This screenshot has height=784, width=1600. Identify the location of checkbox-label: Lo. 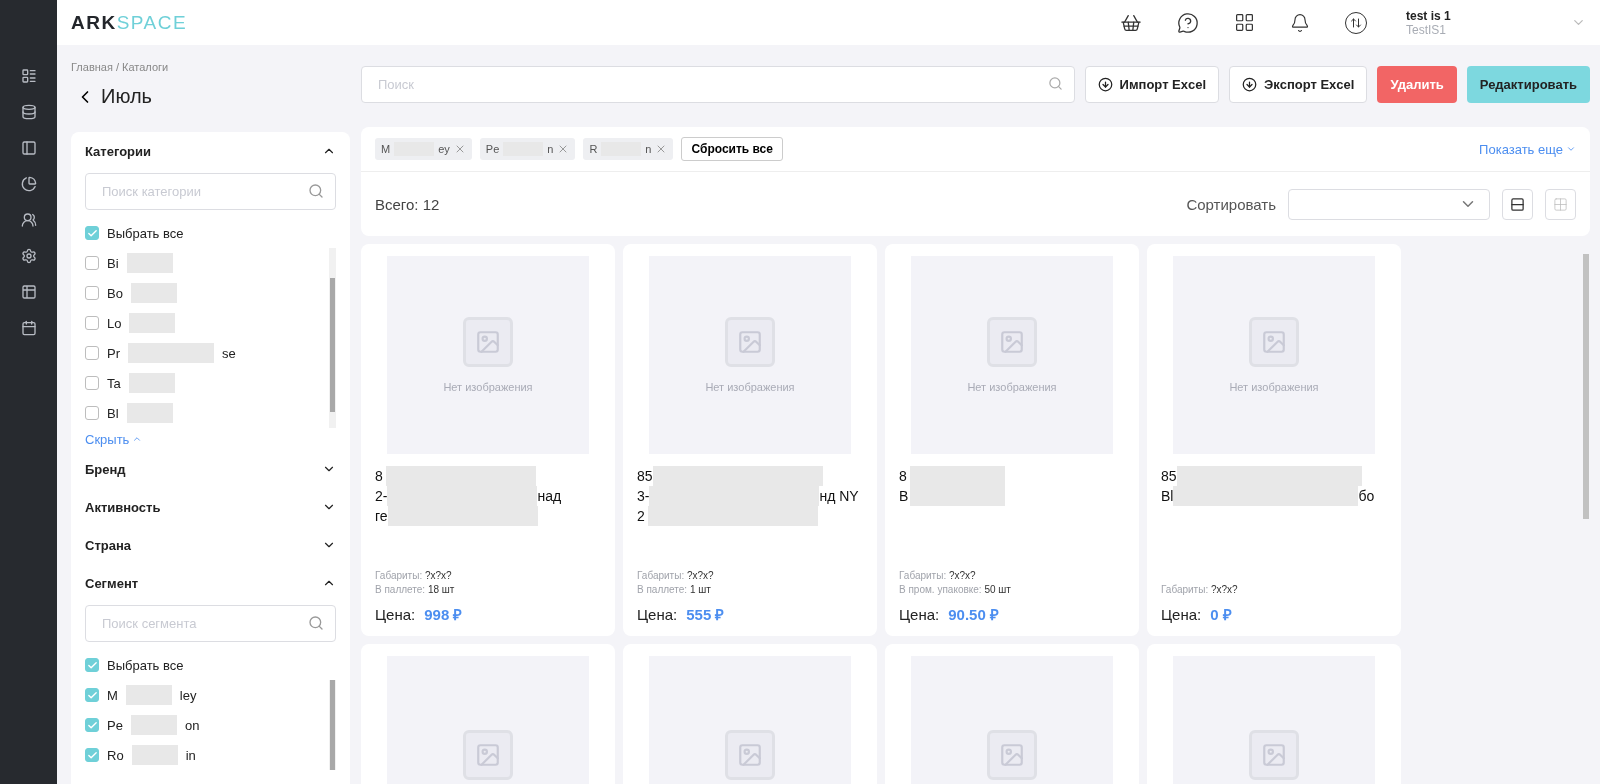
(114, 323).